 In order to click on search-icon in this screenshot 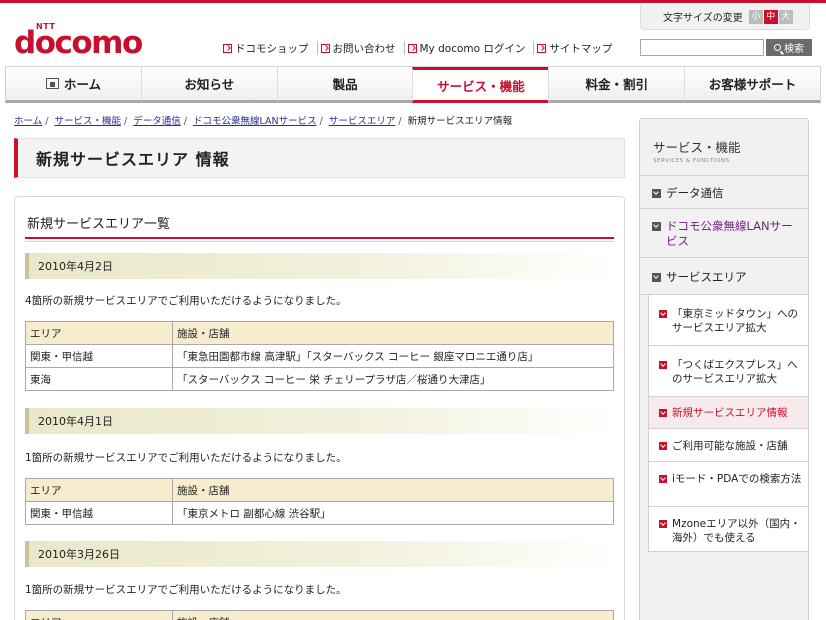, I will do `click(777, 47)`.